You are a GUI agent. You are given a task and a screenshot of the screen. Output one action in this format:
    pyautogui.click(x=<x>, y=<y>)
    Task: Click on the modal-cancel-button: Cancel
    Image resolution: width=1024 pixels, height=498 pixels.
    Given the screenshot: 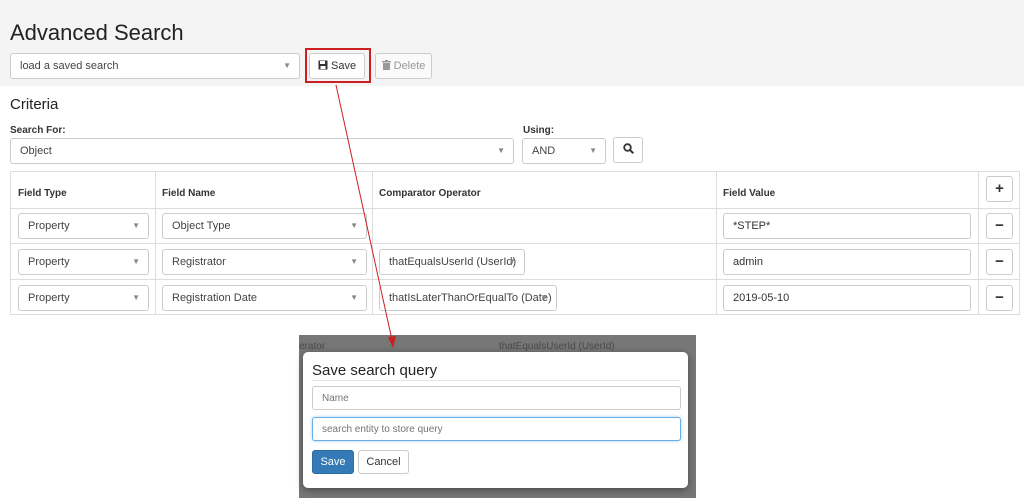 What is the action you would take?
    pyautogui.click(x=383, y=462)
    